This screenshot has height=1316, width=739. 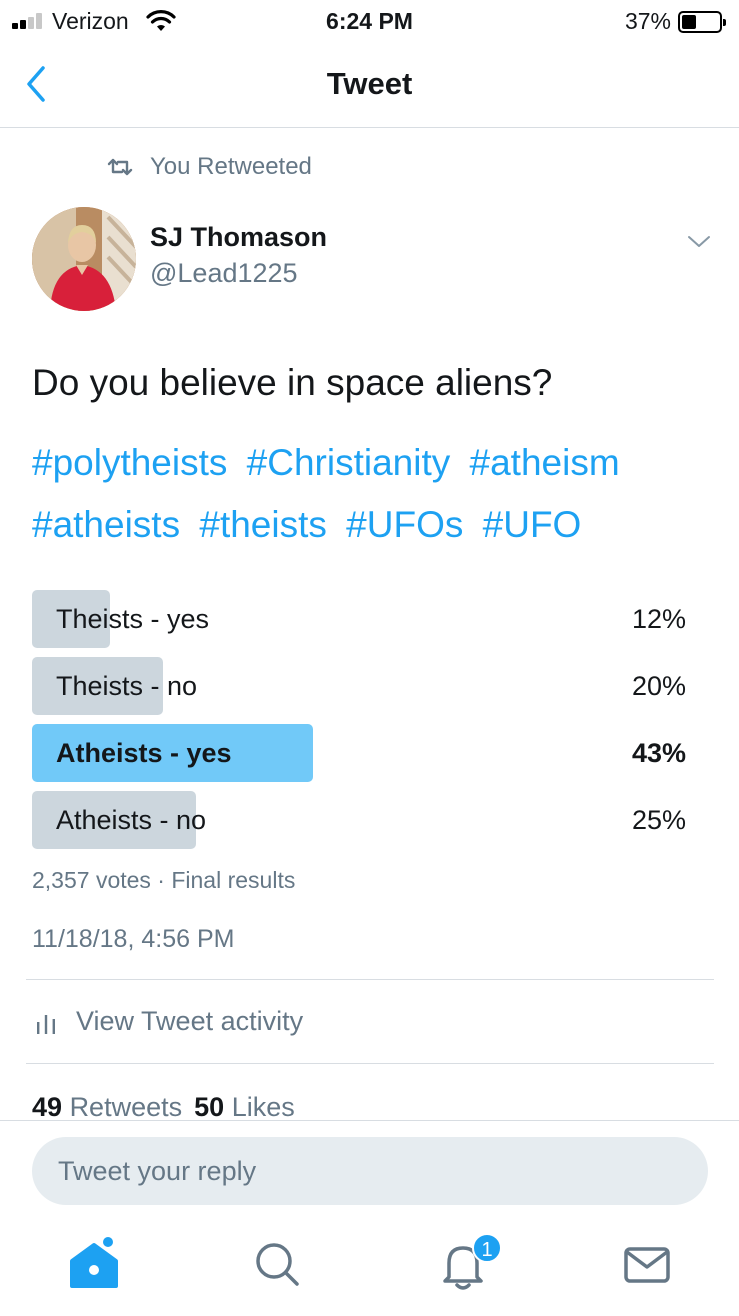 I want to click on poll-option-percent: 25%, so click(x=658, y=820).